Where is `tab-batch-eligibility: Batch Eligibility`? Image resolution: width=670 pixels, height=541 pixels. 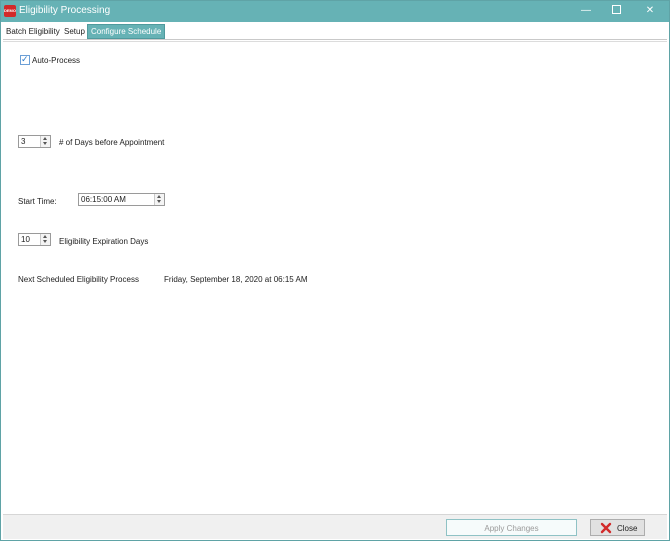 tab-batch-eligibility: Batch Eligibility is located at coordinates (33, 31).